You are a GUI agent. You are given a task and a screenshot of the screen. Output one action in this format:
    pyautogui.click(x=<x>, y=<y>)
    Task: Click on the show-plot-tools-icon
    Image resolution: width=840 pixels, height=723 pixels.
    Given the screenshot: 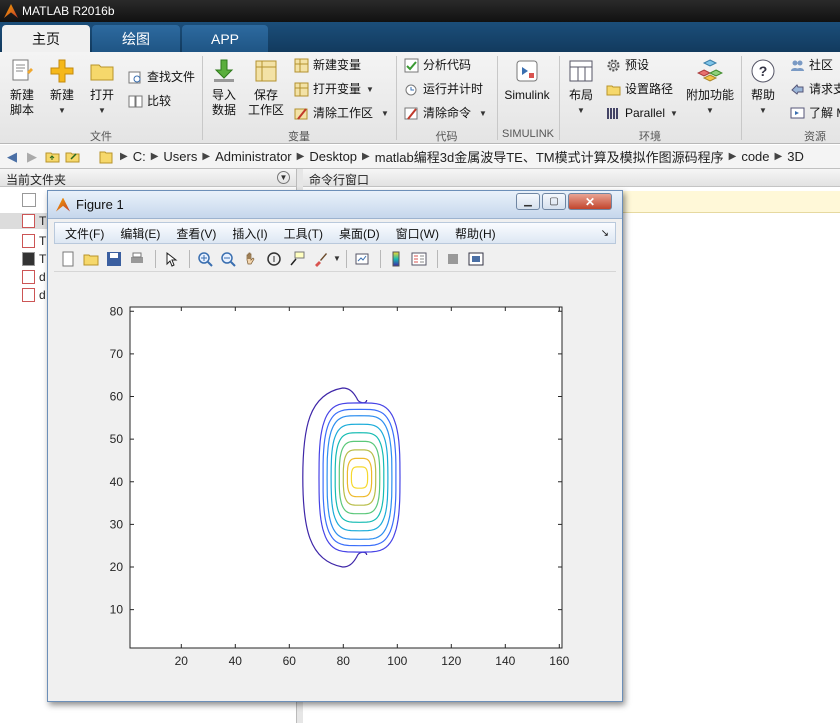 What is the action you would take?
    pyautogui.click(x=476, y=259)
    